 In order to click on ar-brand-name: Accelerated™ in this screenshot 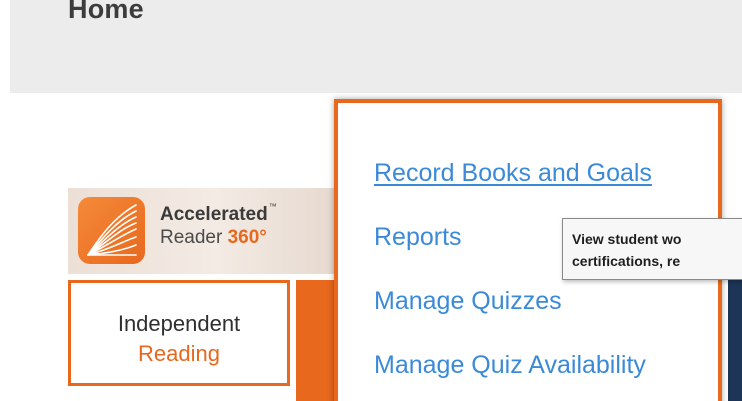, I will do `click(218, 213)`.